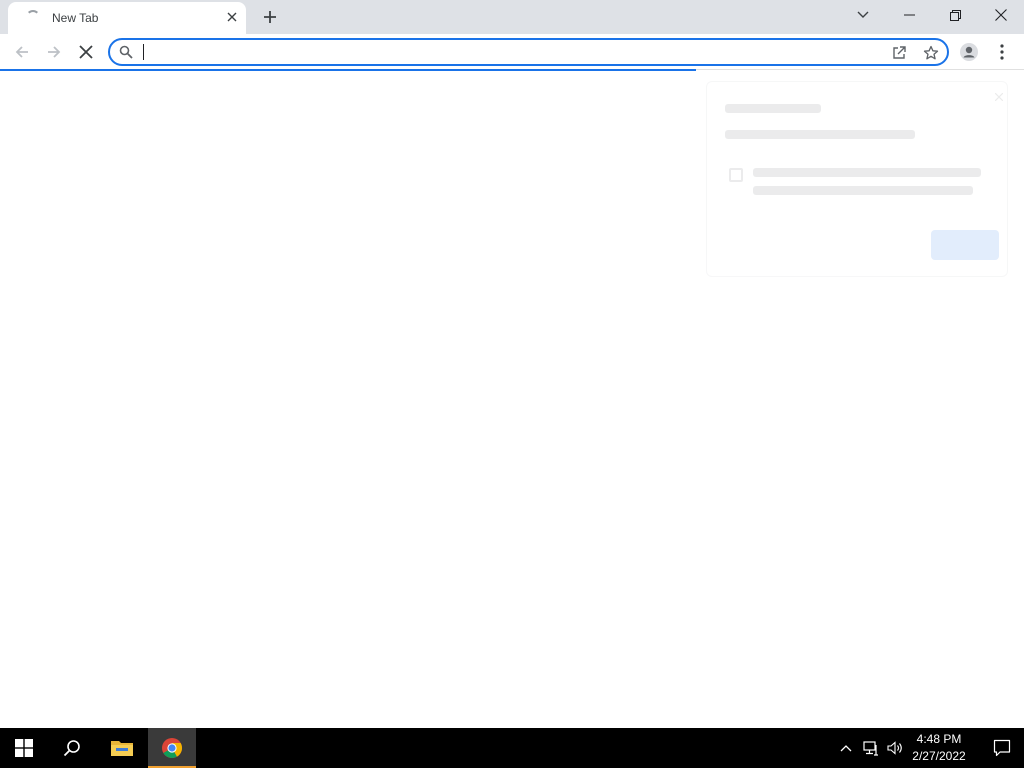  I want to click on start-button, so click(24, 748).